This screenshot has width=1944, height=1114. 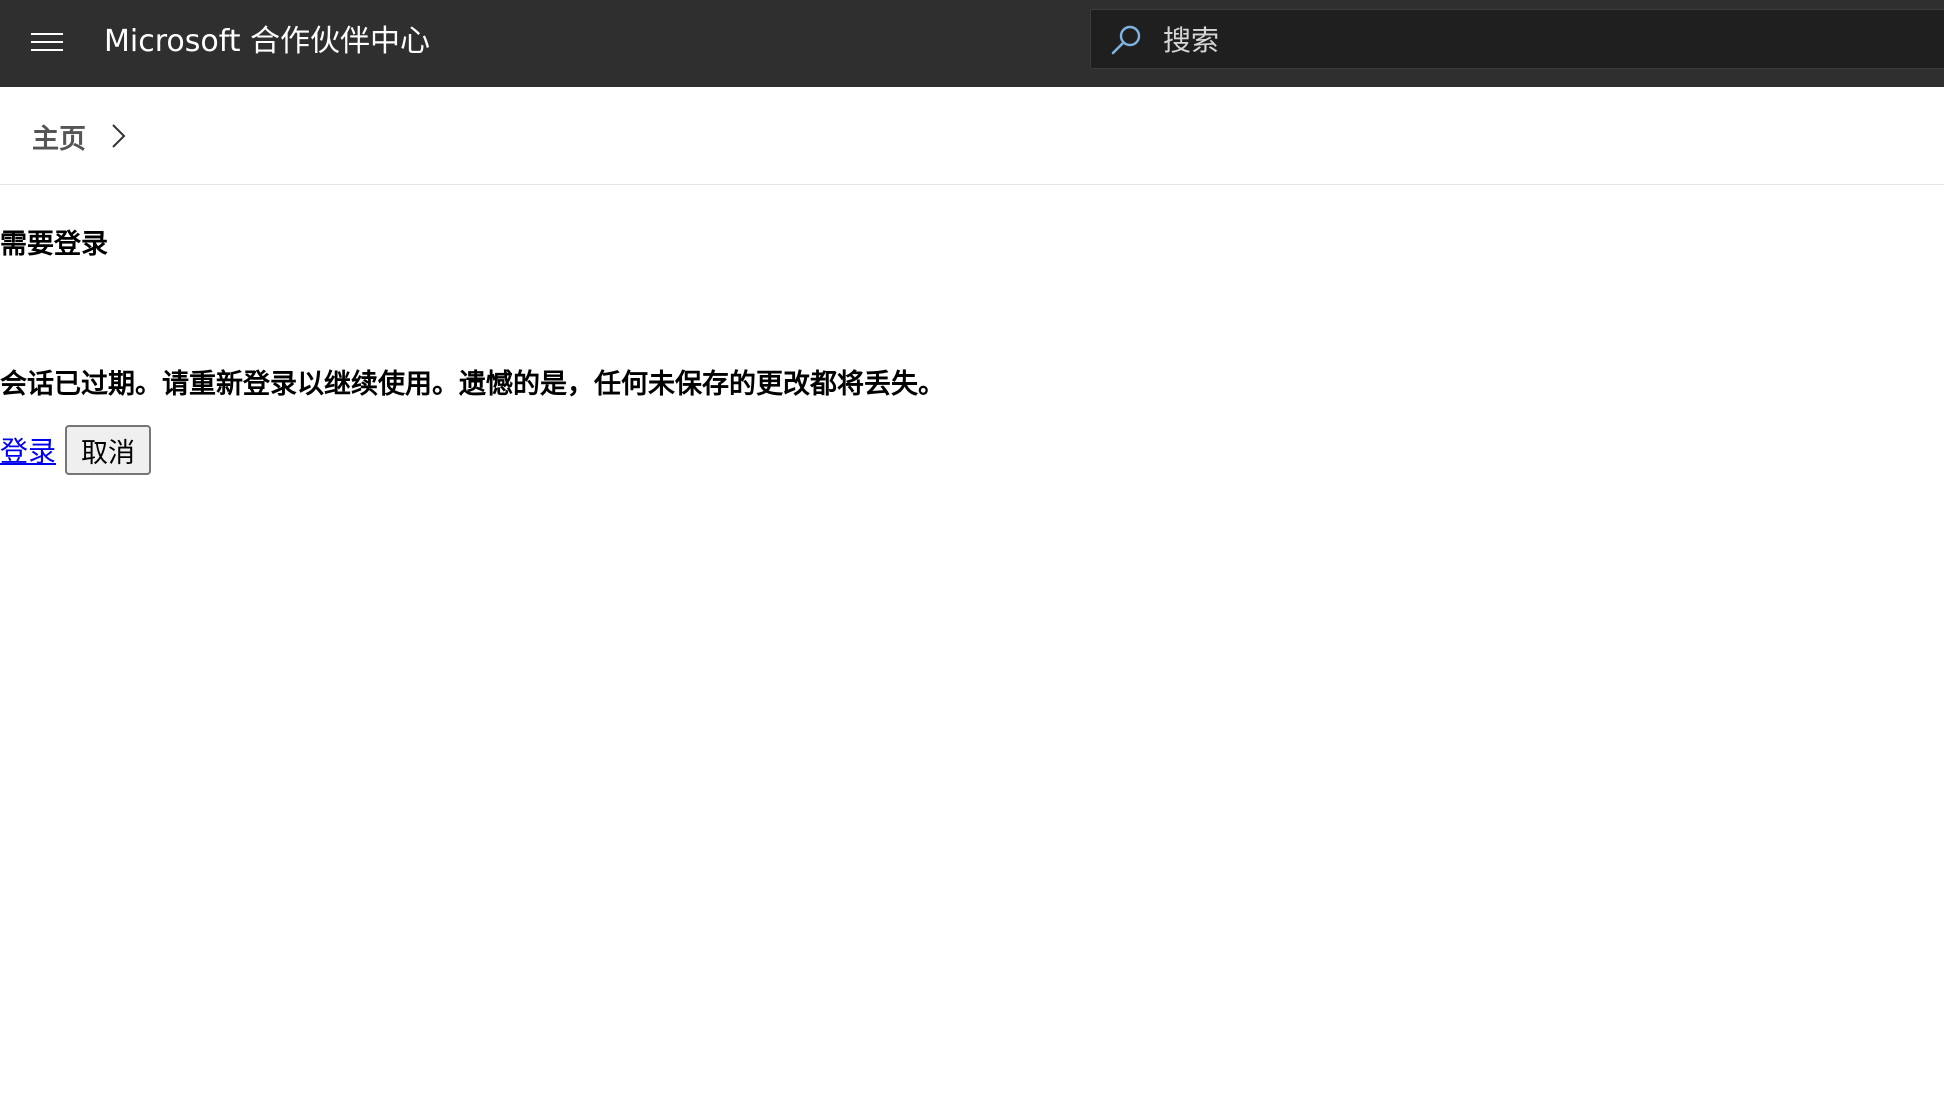 What do you see at coordinates (1126, 40) in the screenshot?
I see `search-icon` at bounding box center [1126, 40].